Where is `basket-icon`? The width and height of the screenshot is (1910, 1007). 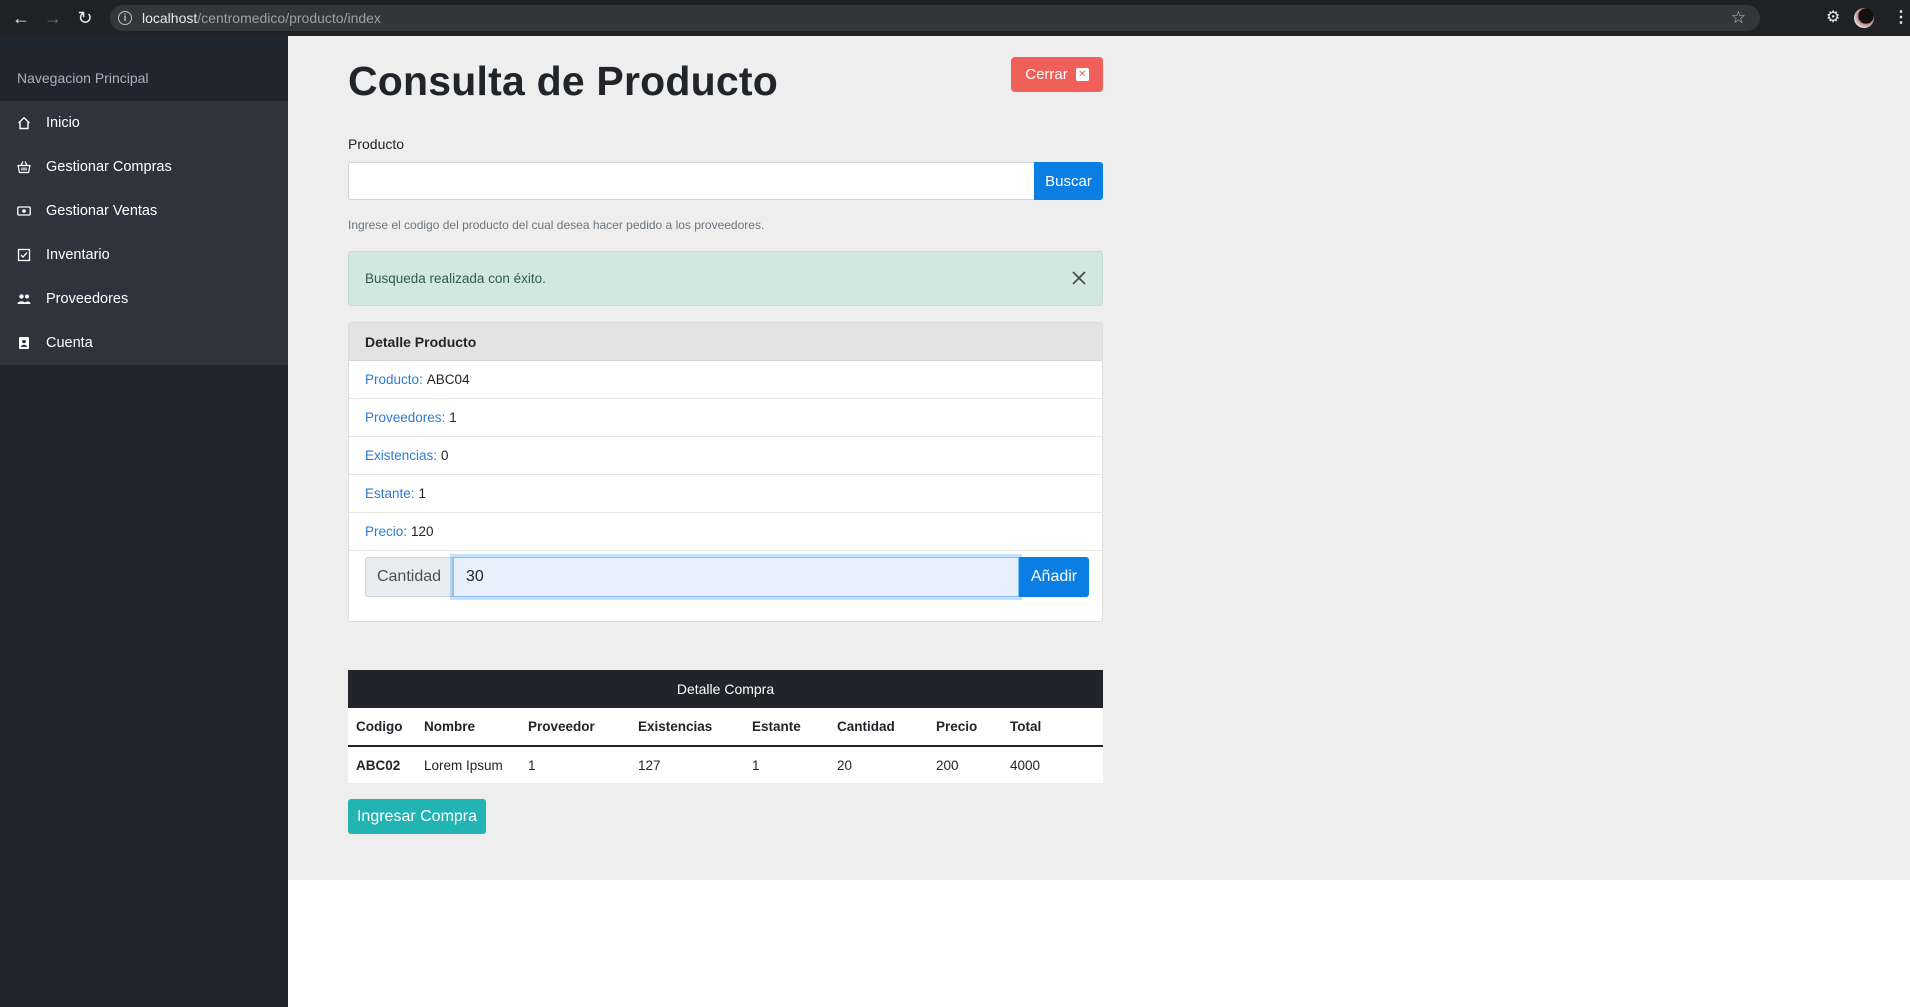 basket-icon is located at coordinates (24, 167).